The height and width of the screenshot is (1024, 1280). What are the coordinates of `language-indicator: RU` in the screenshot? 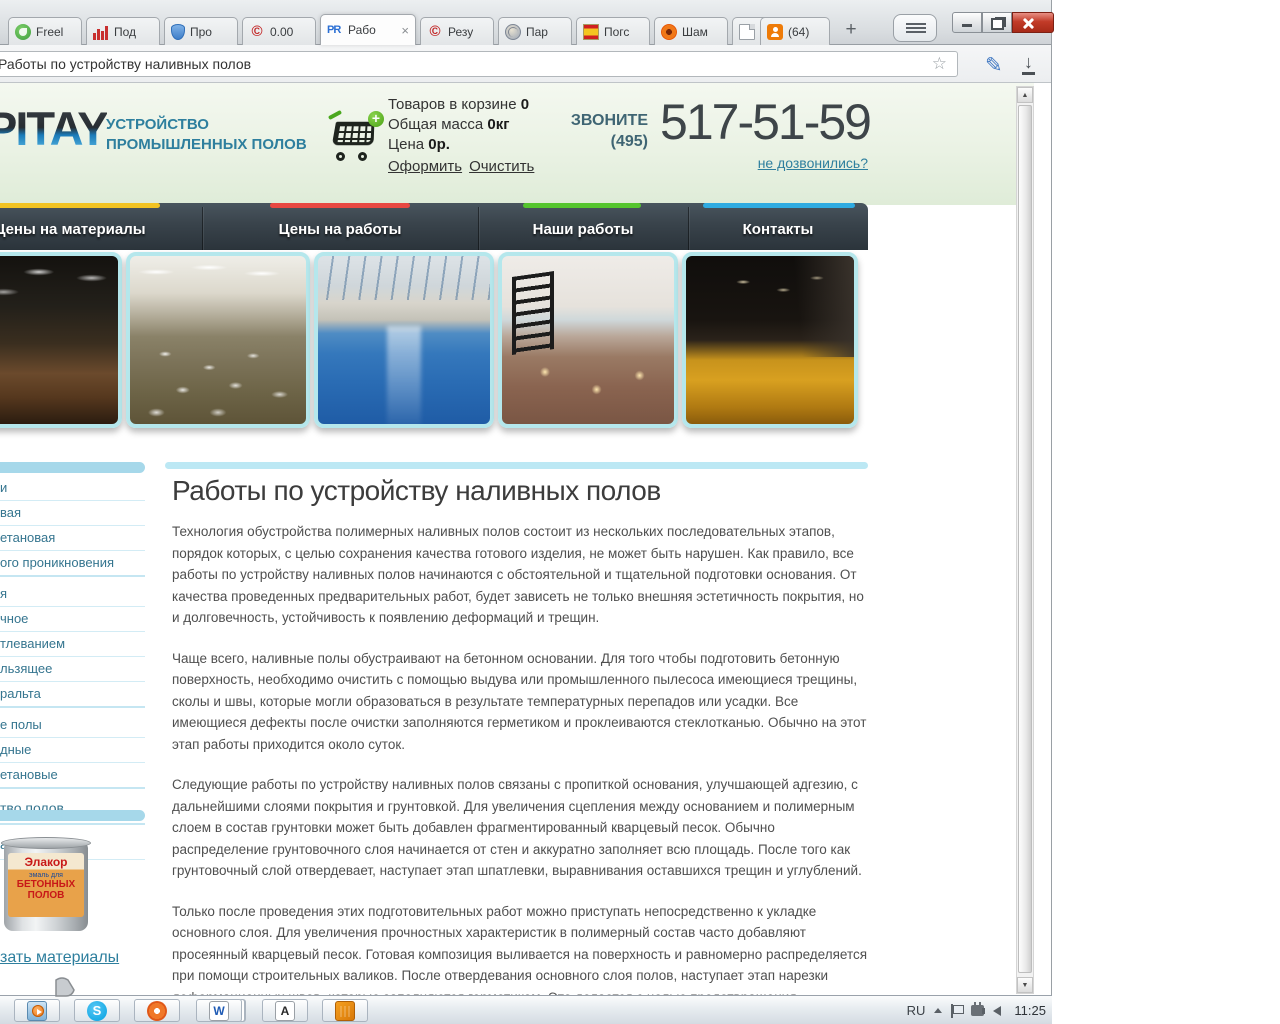 It's located at (916, 1010).